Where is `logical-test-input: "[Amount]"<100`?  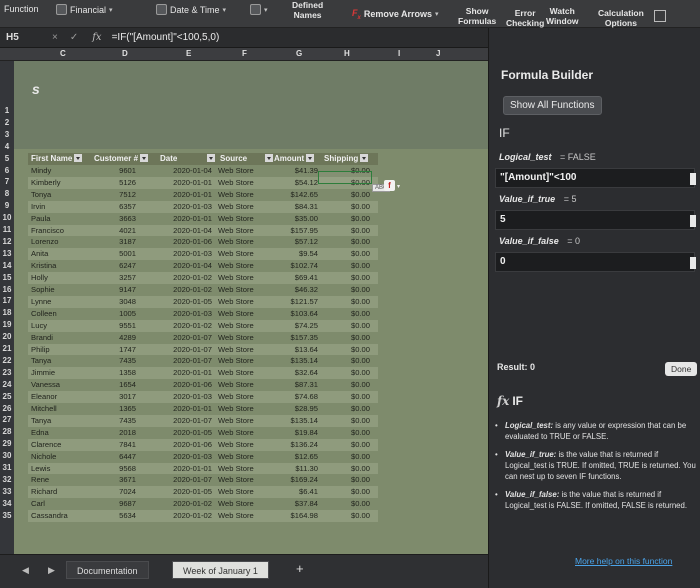
logical-test-input: "[Amount]"<100 is located at coordinates (595, 178).